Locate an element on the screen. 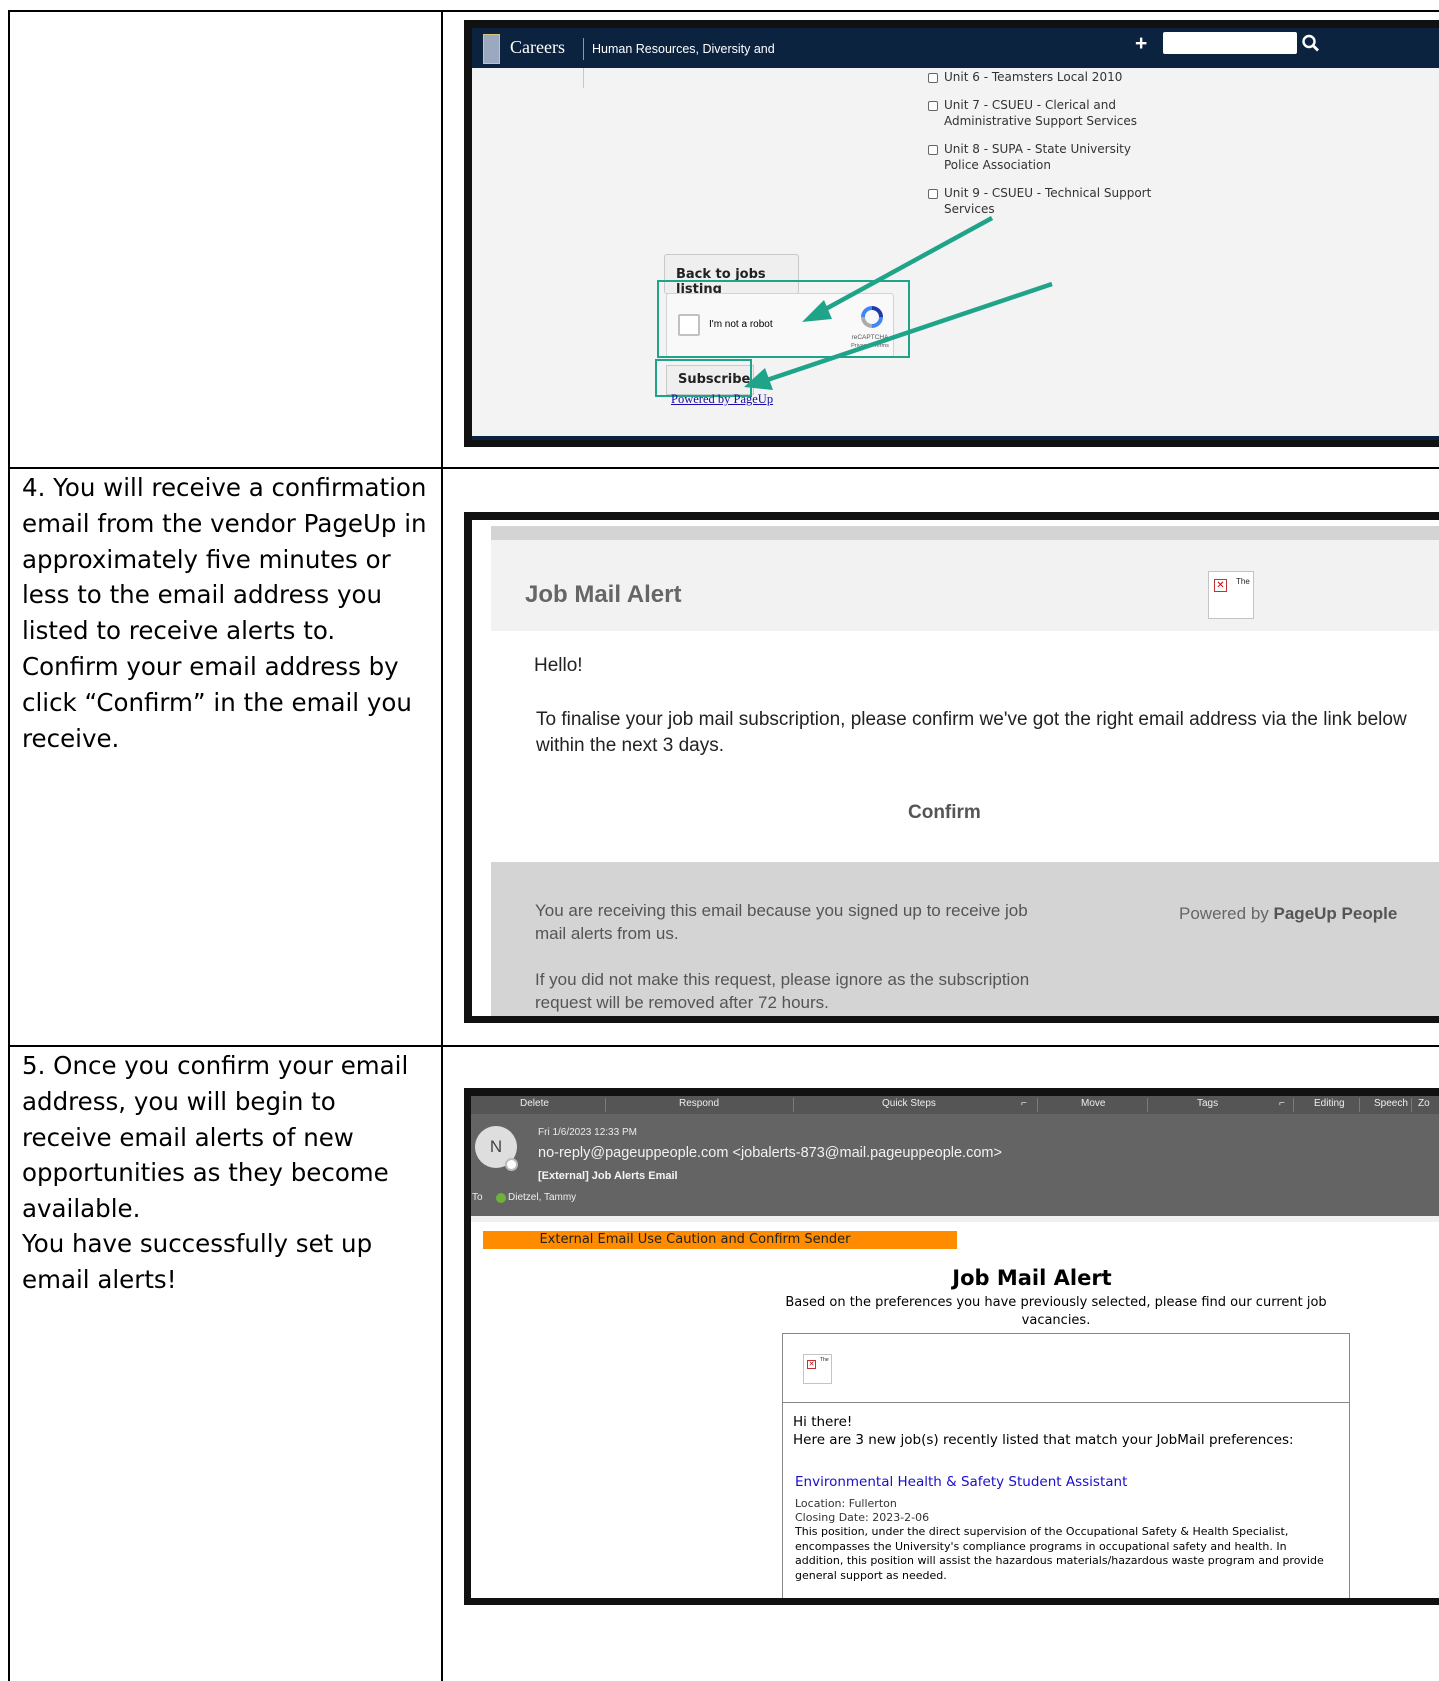 Image resolution: width=1439 pixels, height=1681 pixels. email-greeting: Hello! is located at coordinates (558, 665).